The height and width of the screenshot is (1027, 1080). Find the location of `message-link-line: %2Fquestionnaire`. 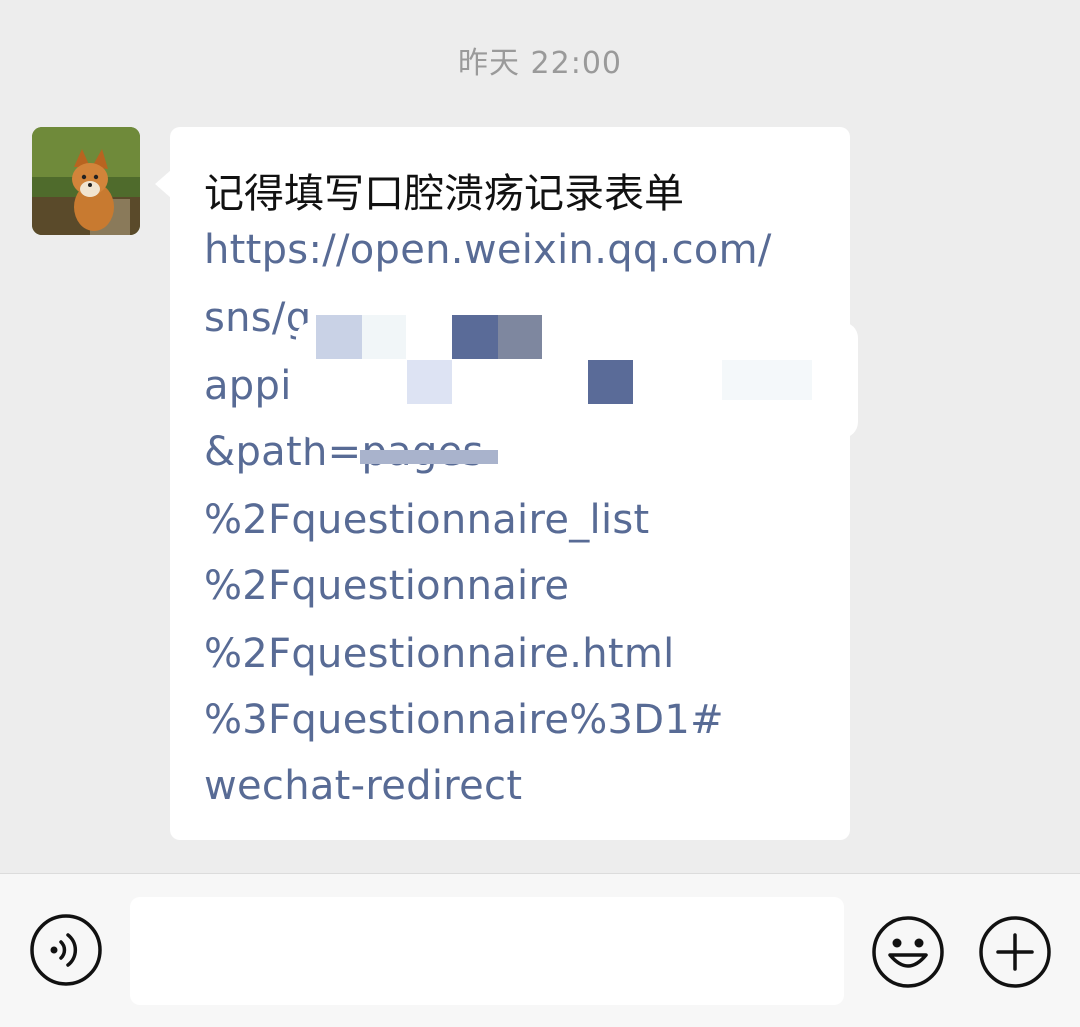

message-link-line: %2Fquestionnaire is located at coordinates (386, 586).